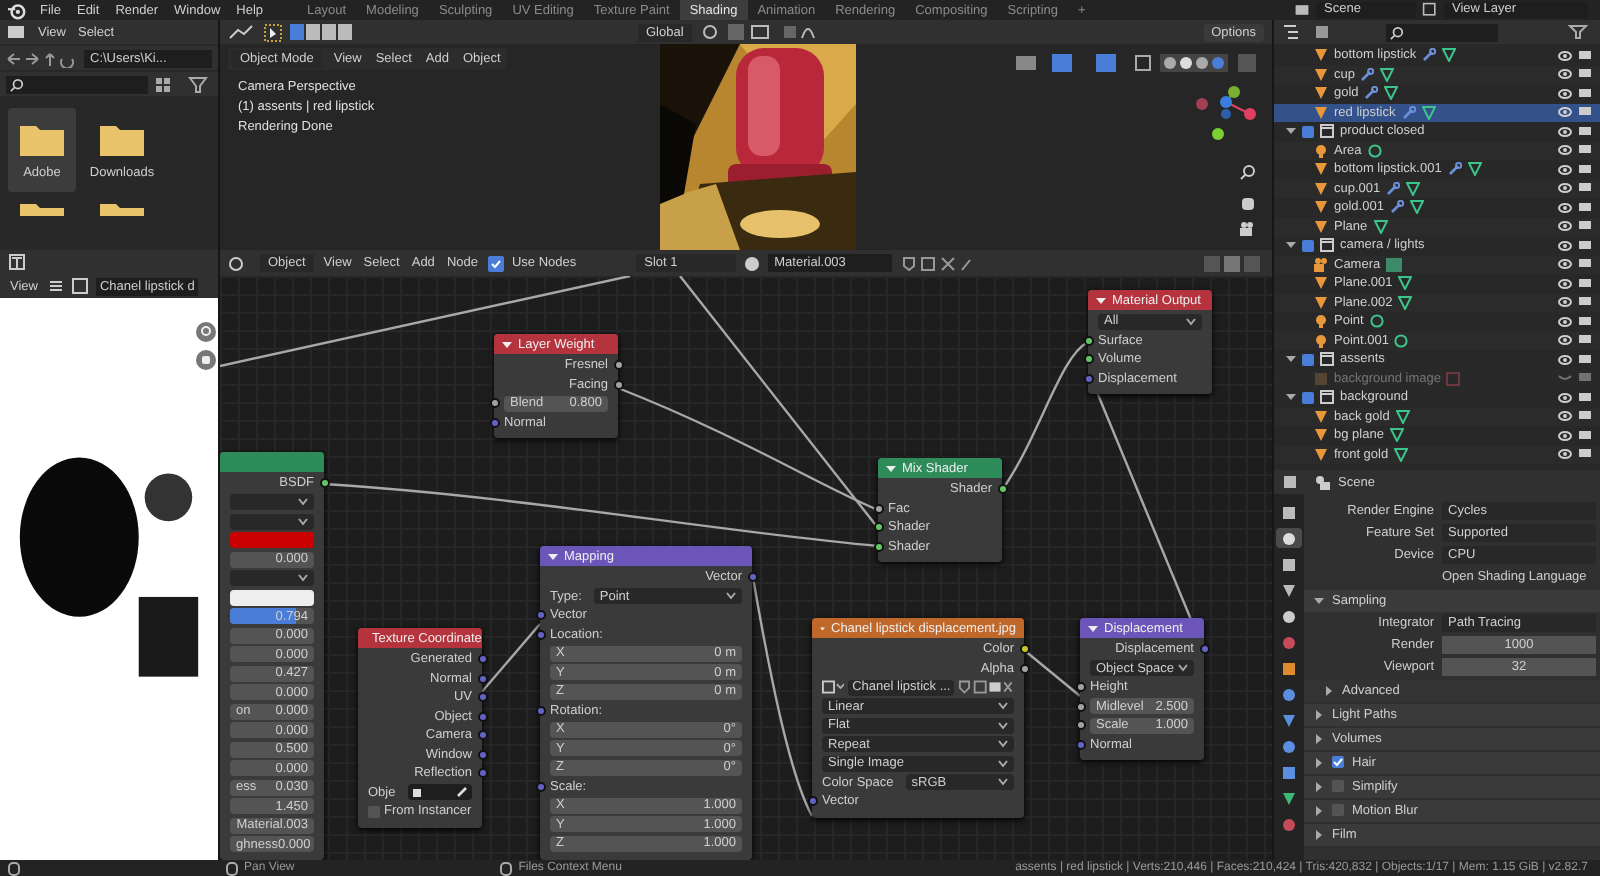 This screenshot has height=876, width=1600. What do you see at coordinates (273, 32) in the screenshot?
I see `cursor-icon` at bounding box center [273, 32].